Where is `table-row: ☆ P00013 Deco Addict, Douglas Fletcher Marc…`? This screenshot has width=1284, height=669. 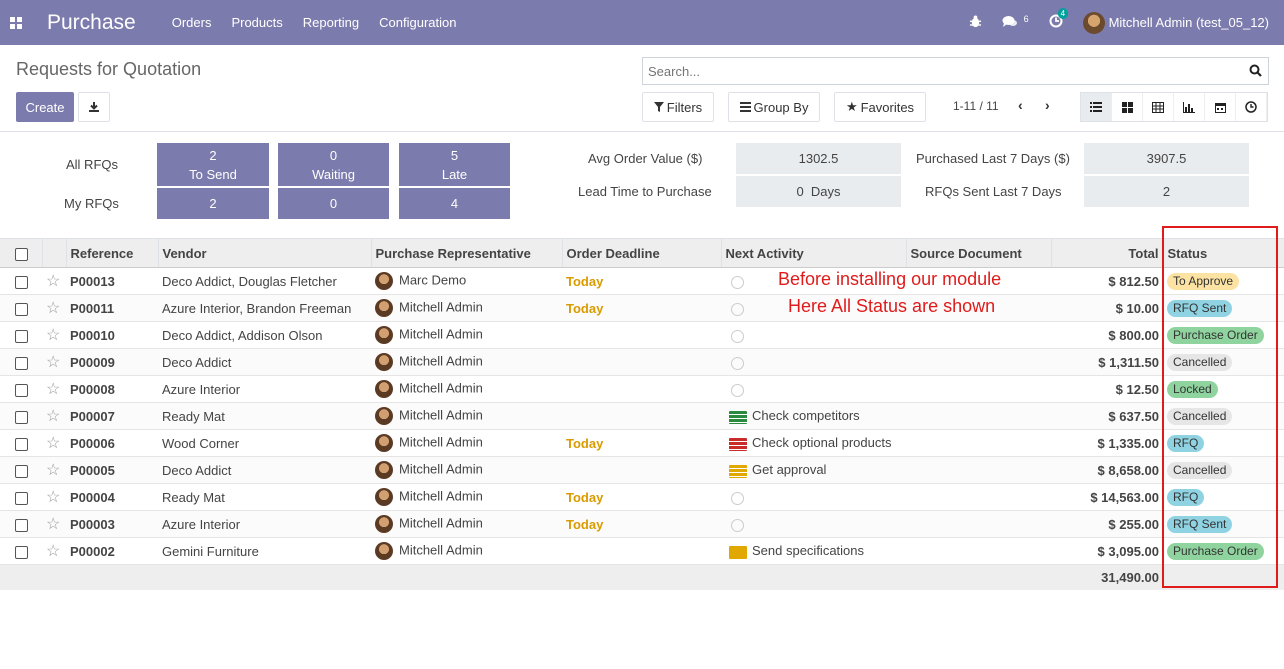 table-row: ☆ P00013 Deco Addict, Douglas Fletcher Marc… is located at coordinates (642, 281).